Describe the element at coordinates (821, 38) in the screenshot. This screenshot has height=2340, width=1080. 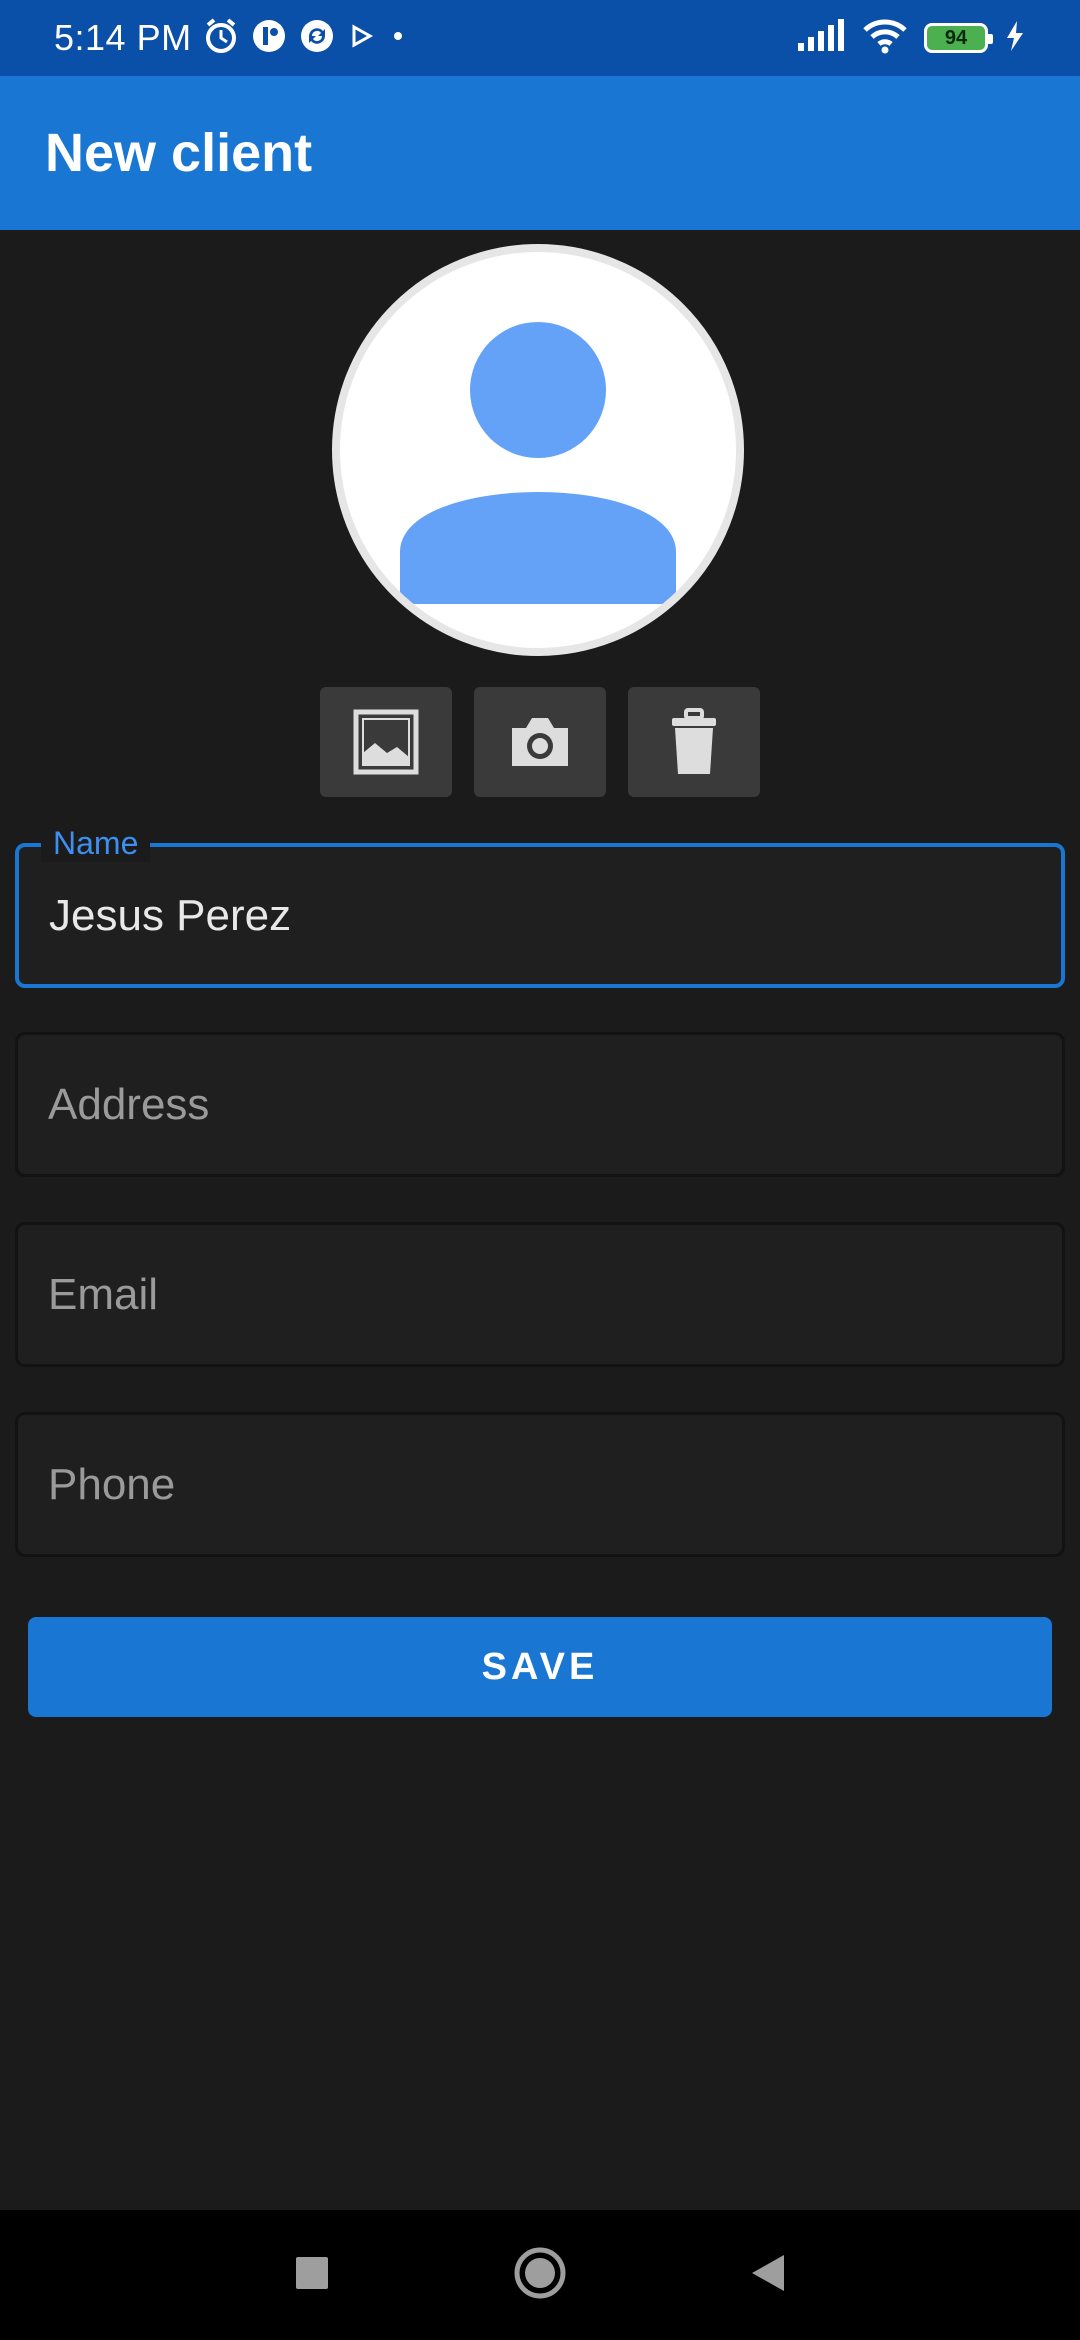
I see `signal-icon` at that location.